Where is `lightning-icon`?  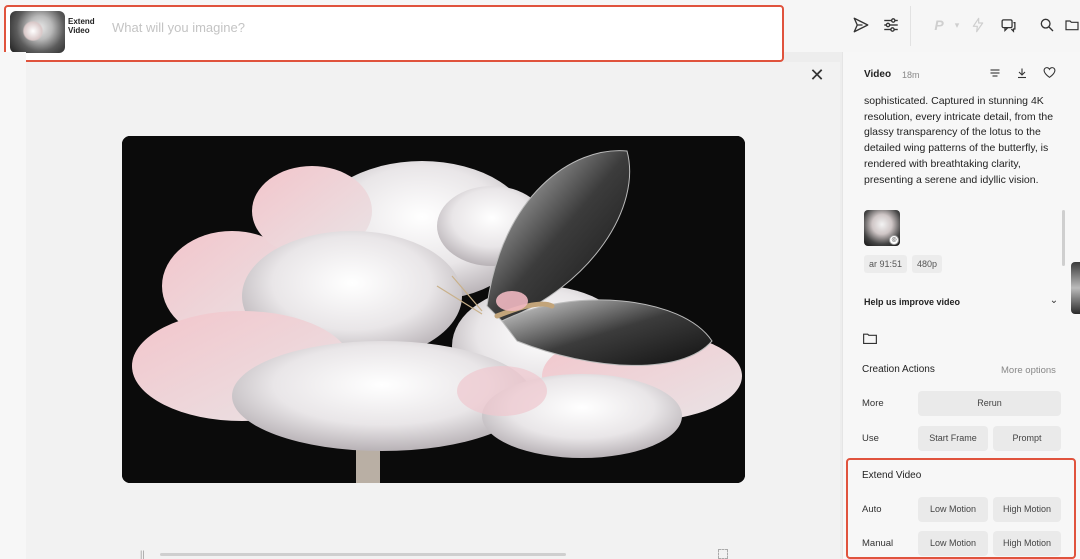
lightning-icon is located at coordinates (978, 25).